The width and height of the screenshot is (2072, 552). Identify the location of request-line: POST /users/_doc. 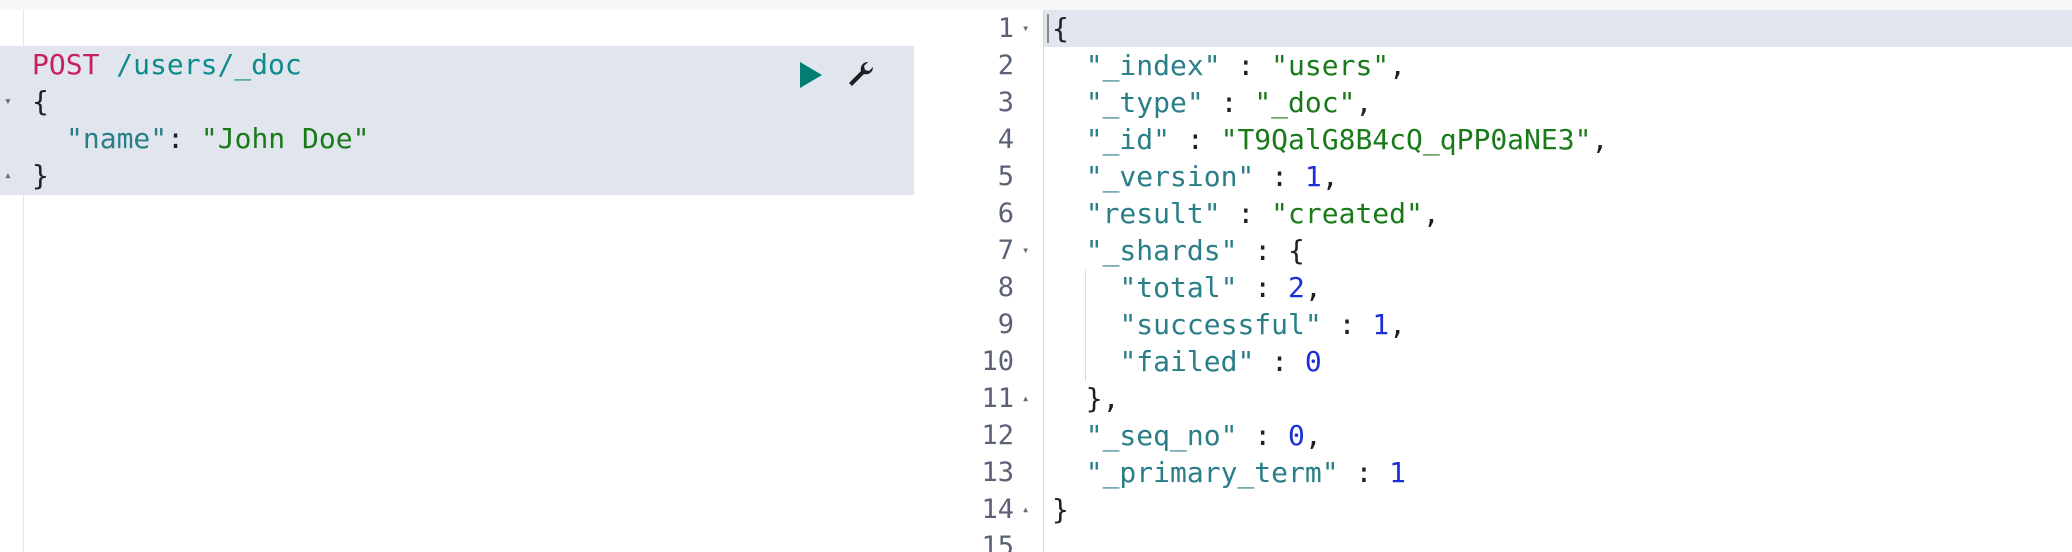
(167, 64).